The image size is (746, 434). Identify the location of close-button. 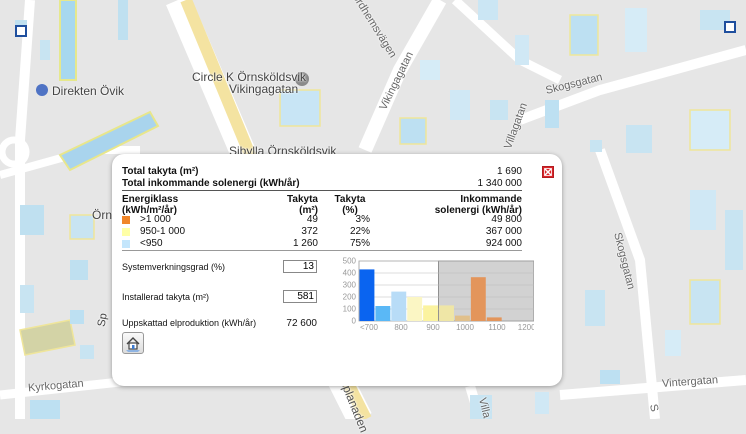
(548, 172).